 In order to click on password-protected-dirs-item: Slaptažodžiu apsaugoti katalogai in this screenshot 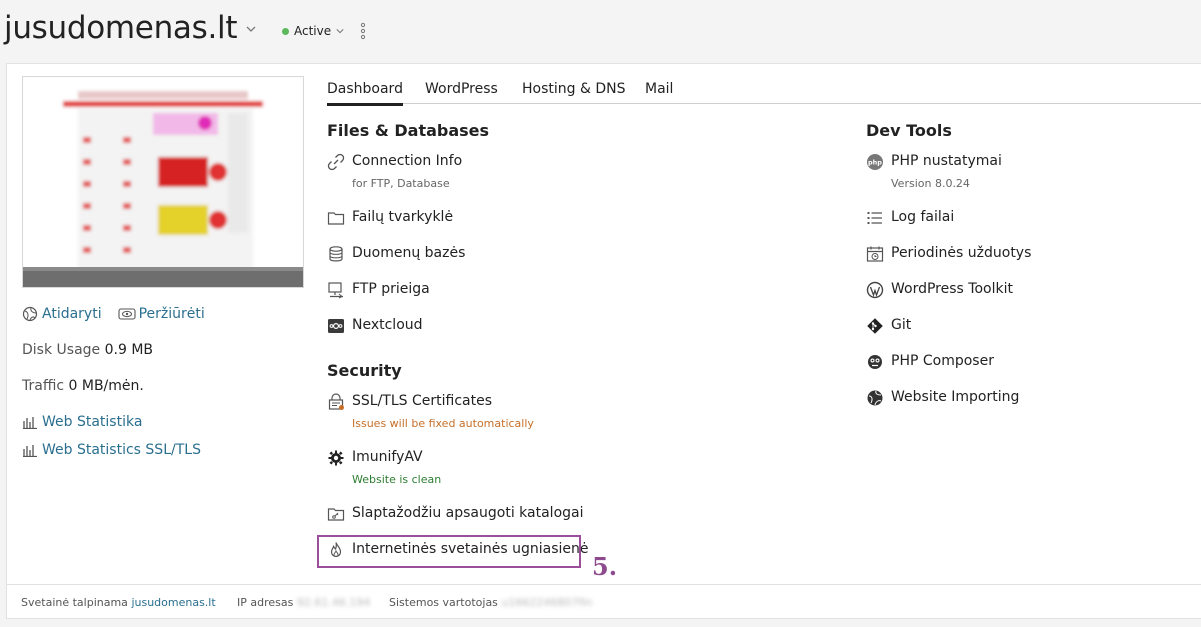, I will do `click(455, 514)`.